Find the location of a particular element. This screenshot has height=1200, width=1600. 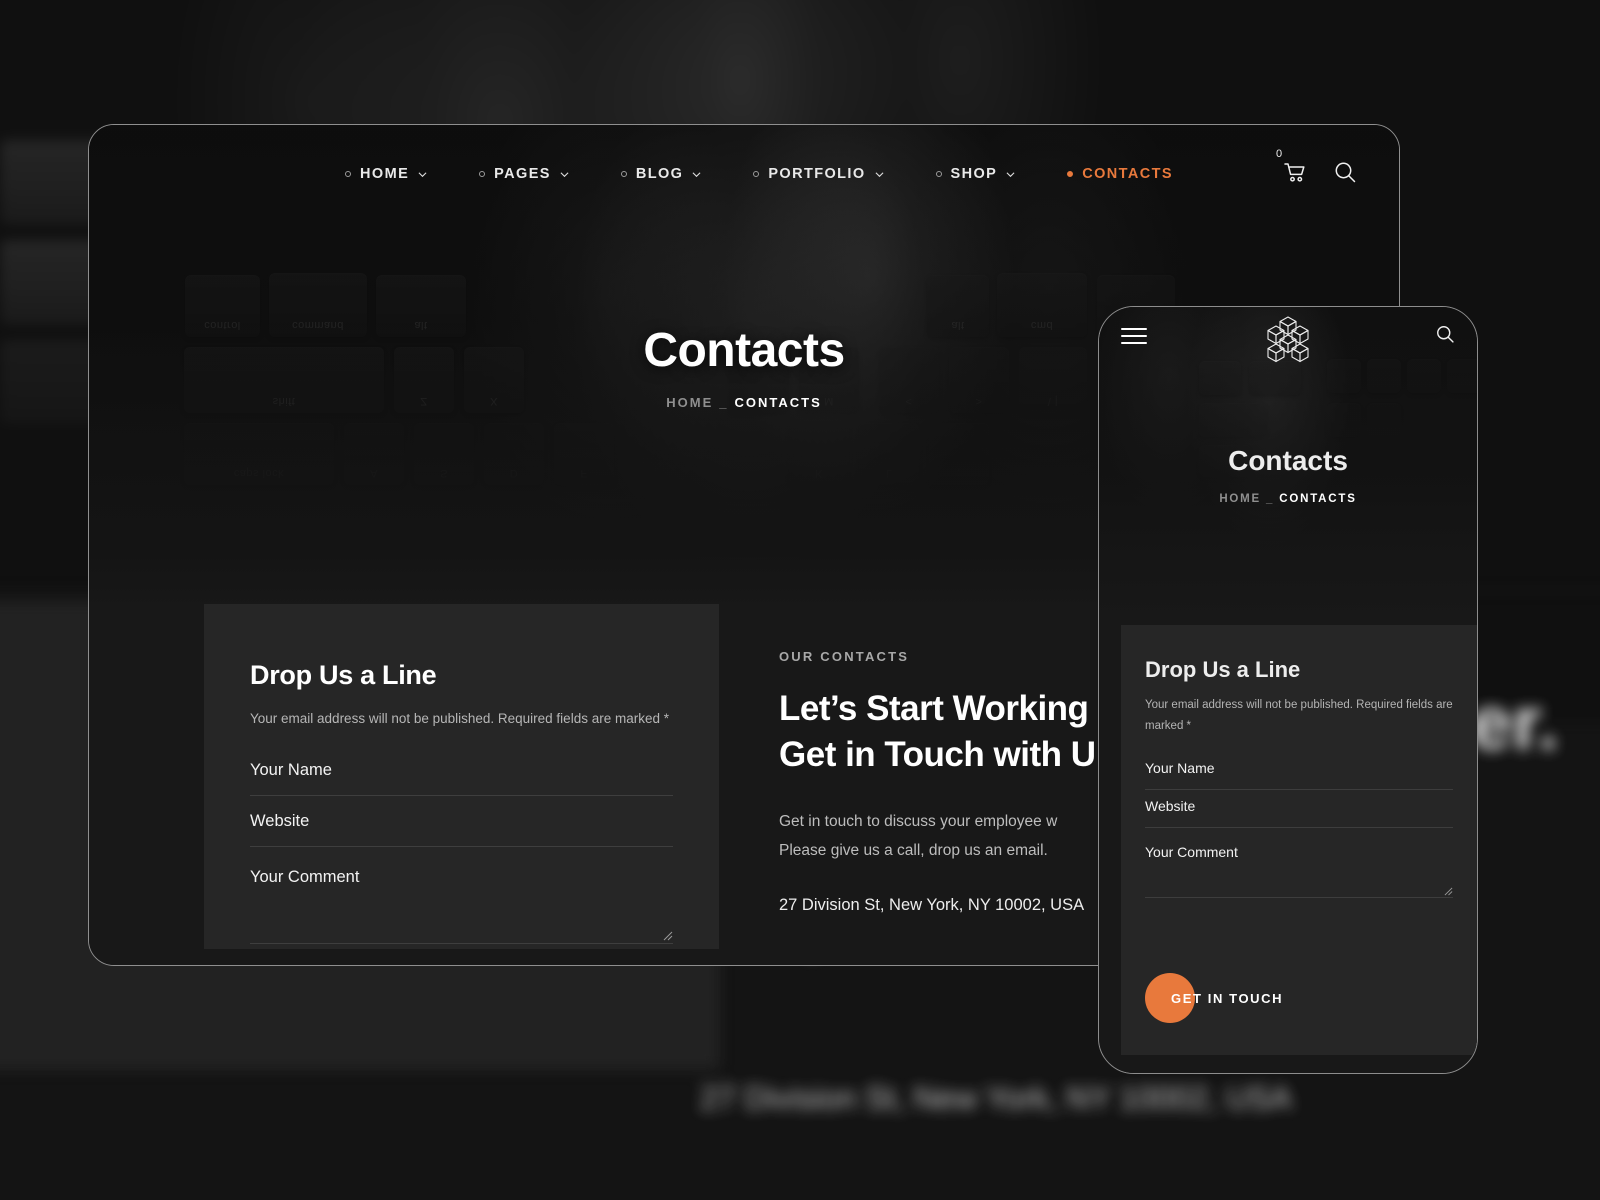

mobile-field-your-name: Your Name is located at coordinates (1299, 774).